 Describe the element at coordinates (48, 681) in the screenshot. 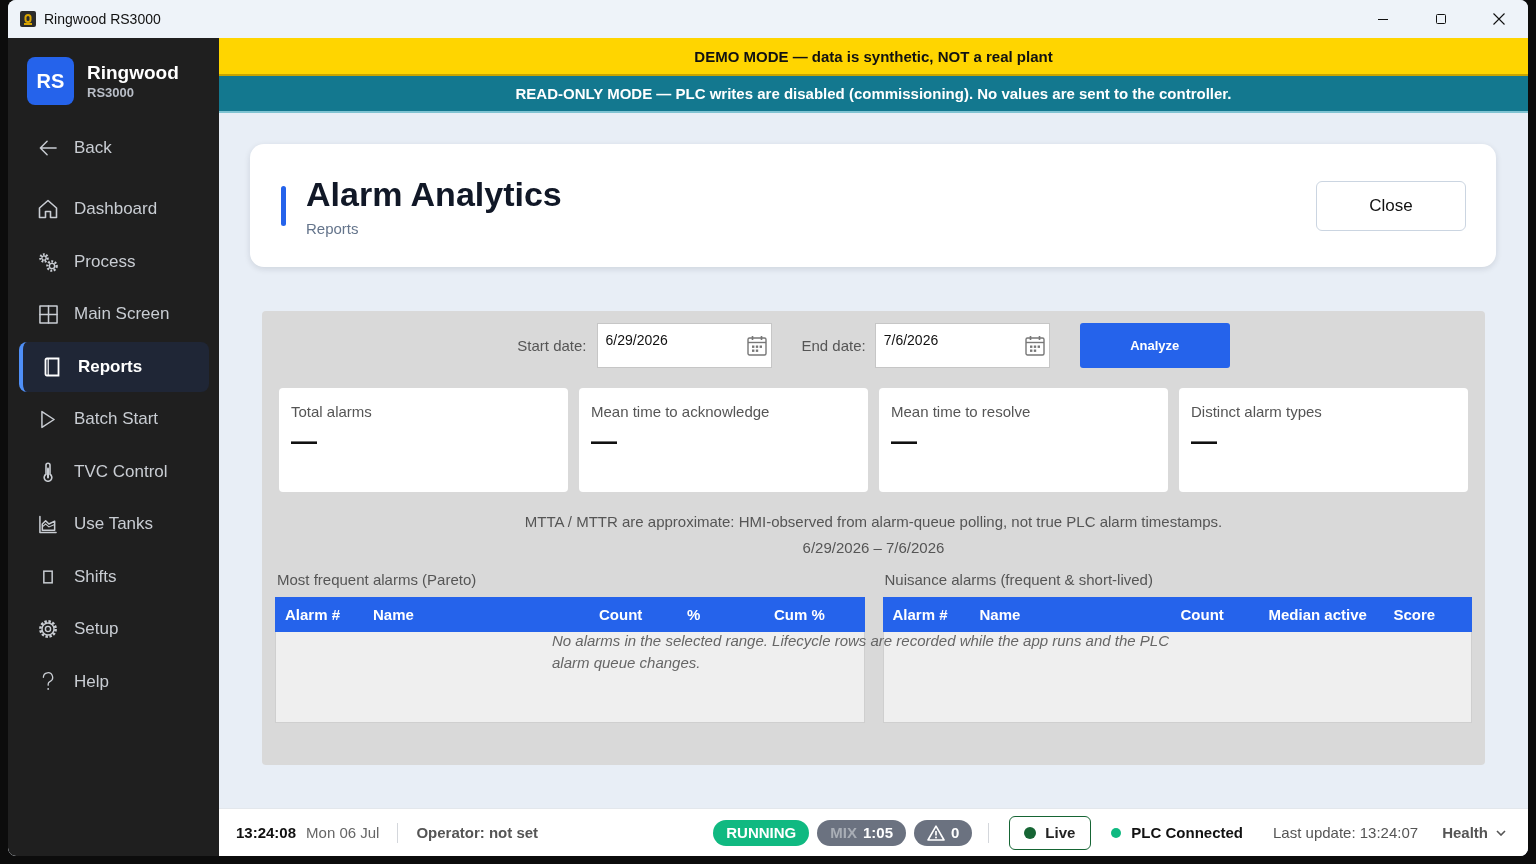

I see `help-icon` at that location.